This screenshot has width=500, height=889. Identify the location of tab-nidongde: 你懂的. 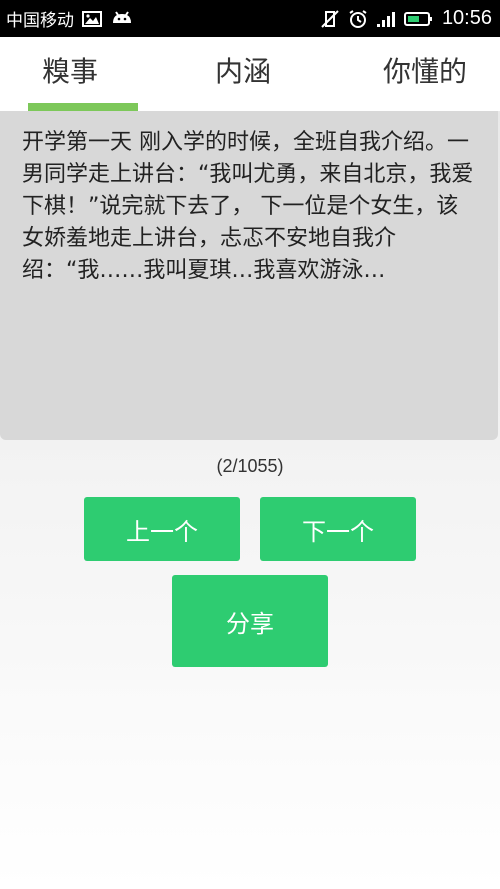
(425, 70).